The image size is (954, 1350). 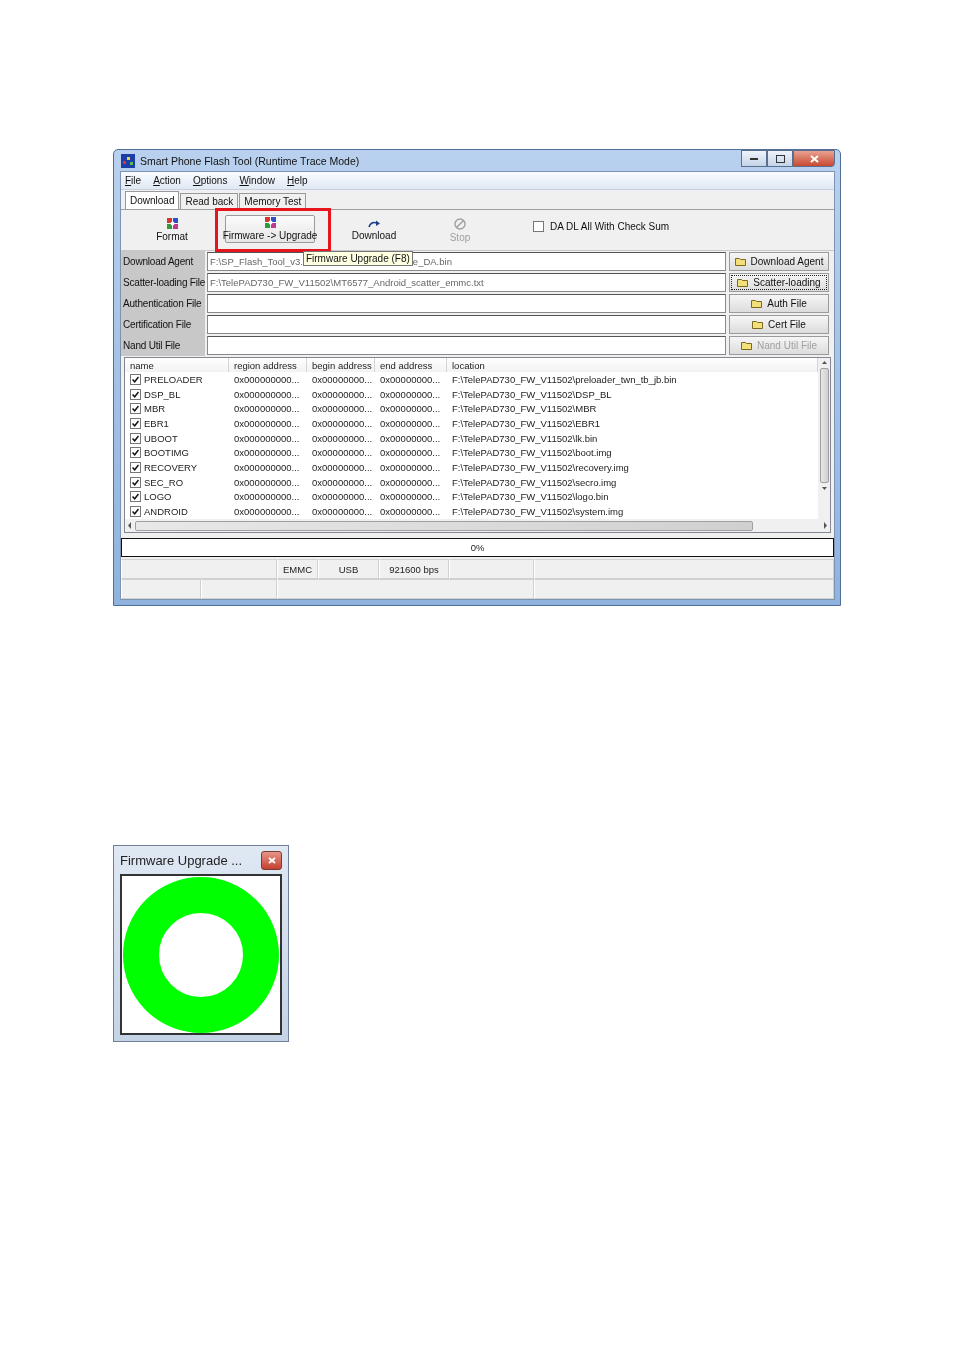 What do you see at coordinates (128, 160) in the screenshot?
I see `app-icon` at bounding box center [128, 160].